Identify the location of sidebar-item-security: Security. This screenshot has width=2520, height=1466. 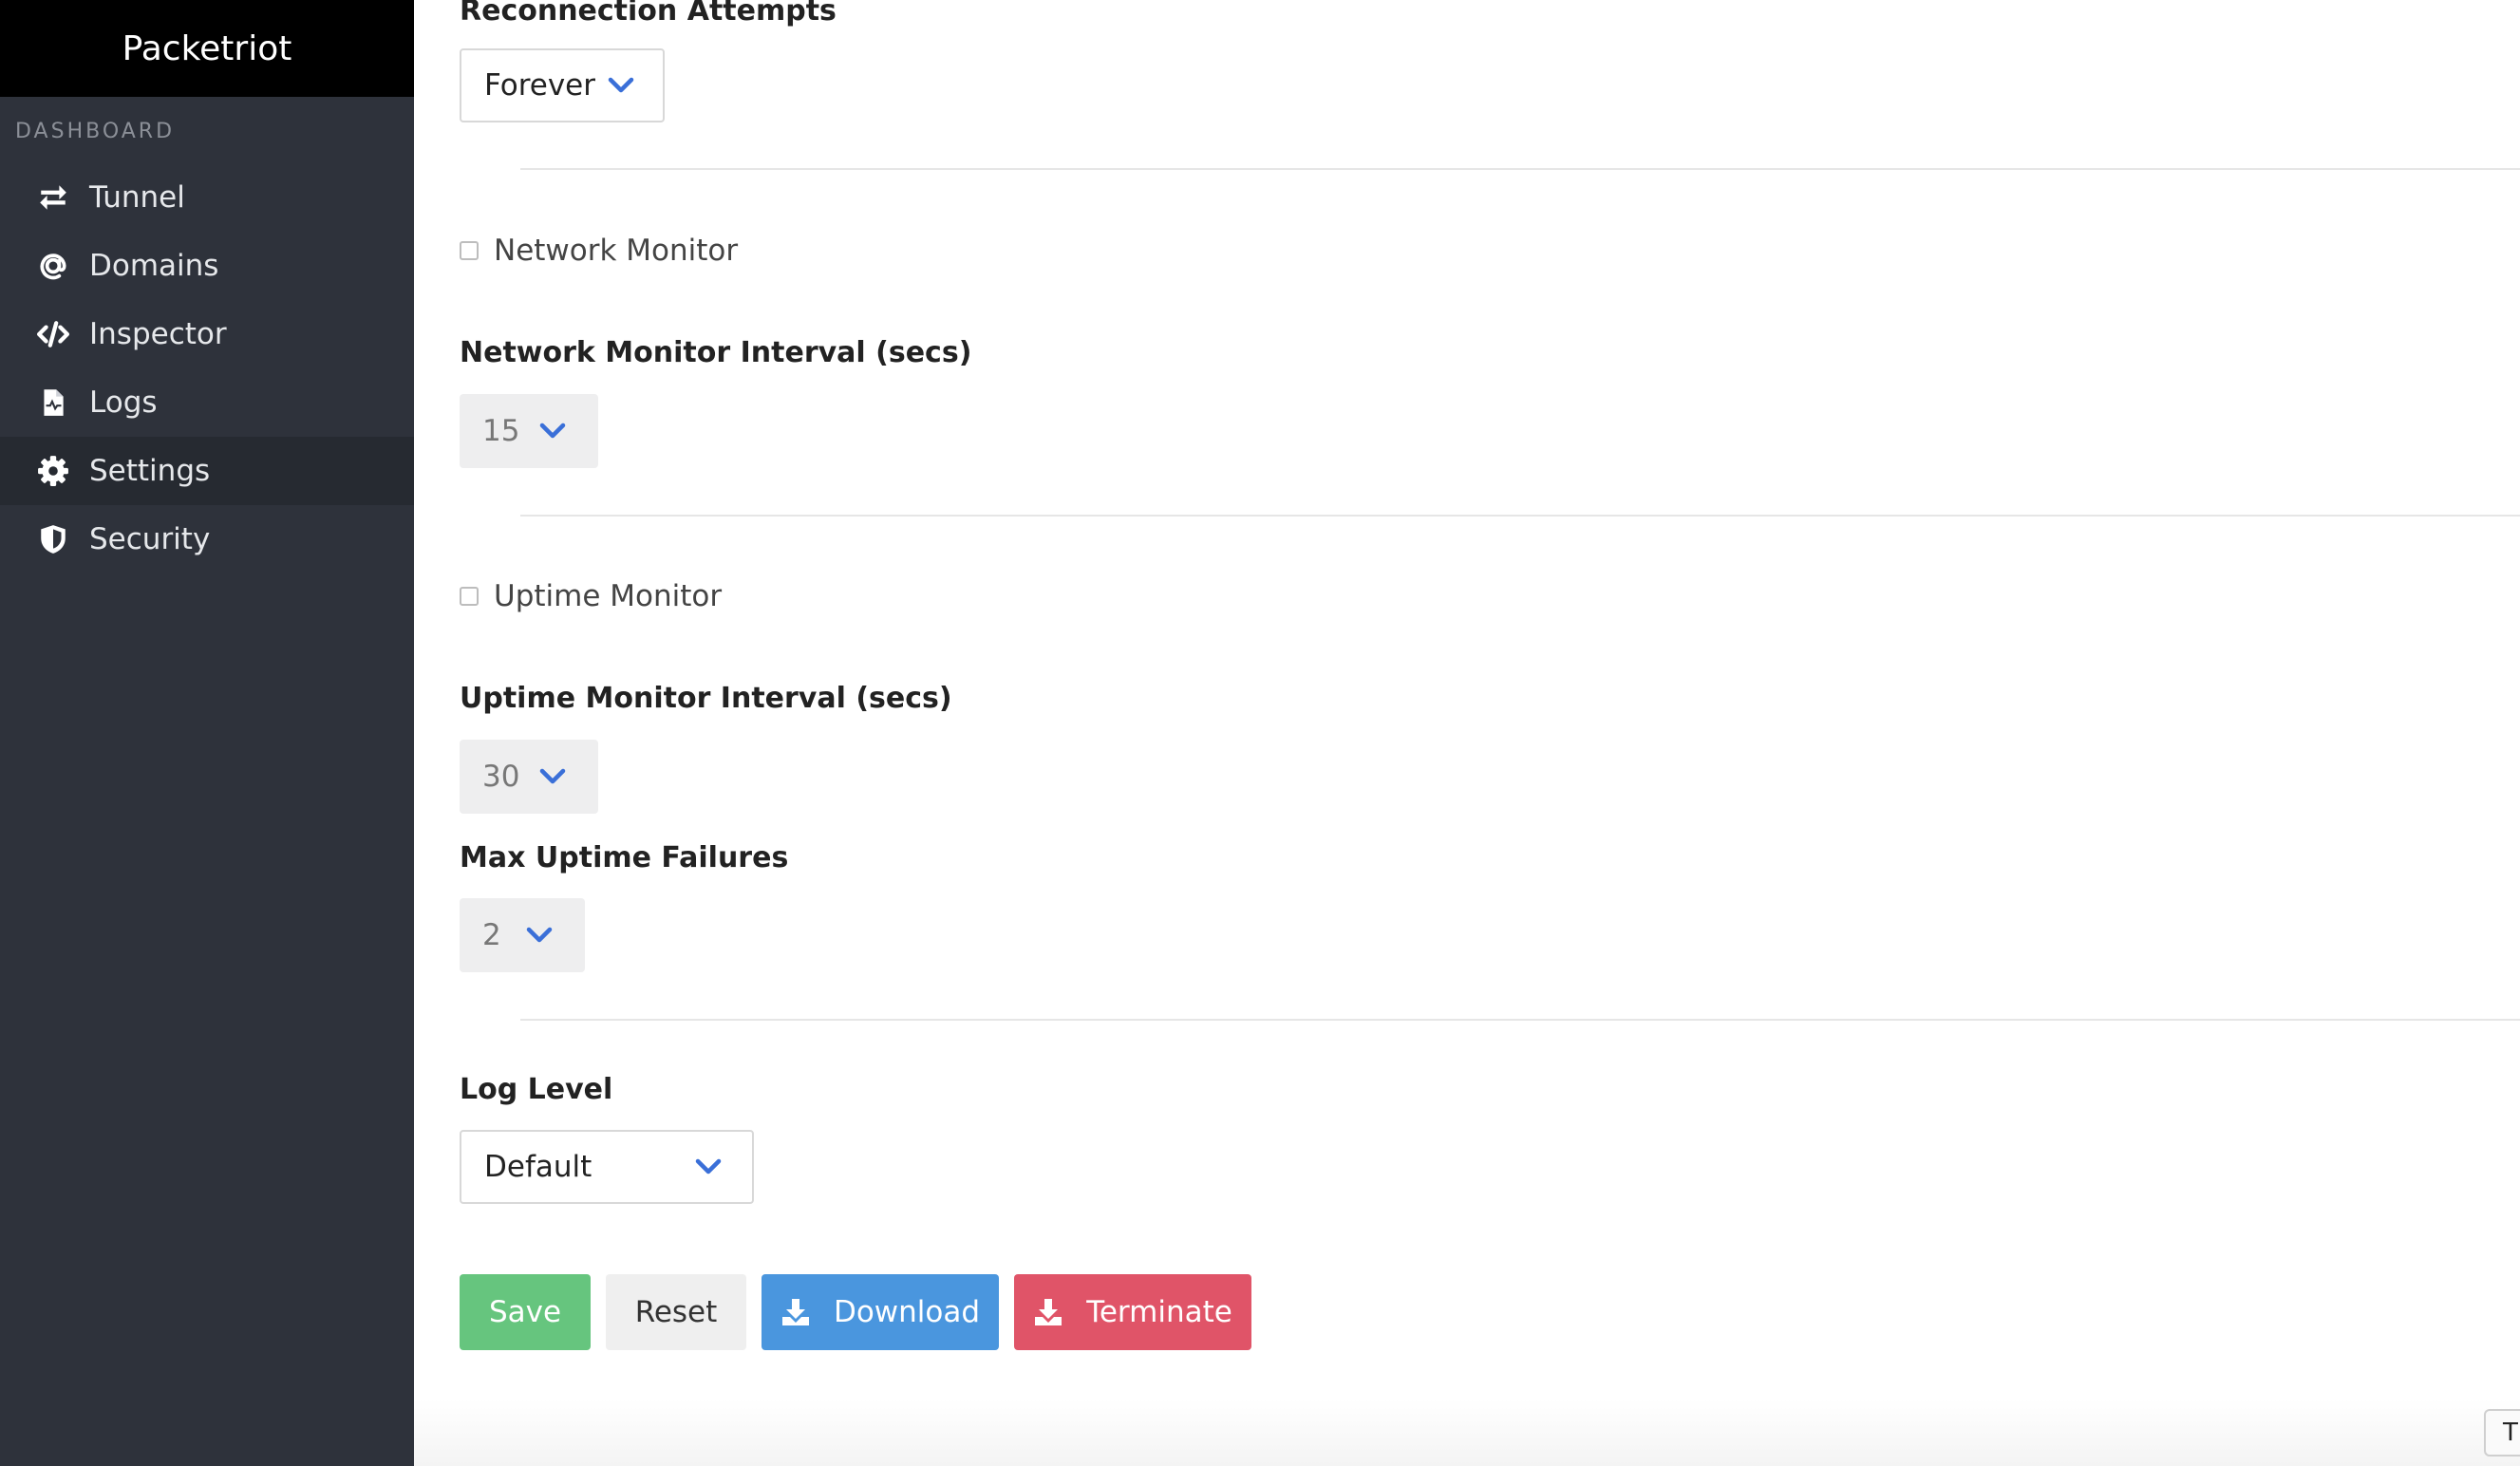
(207, 539).